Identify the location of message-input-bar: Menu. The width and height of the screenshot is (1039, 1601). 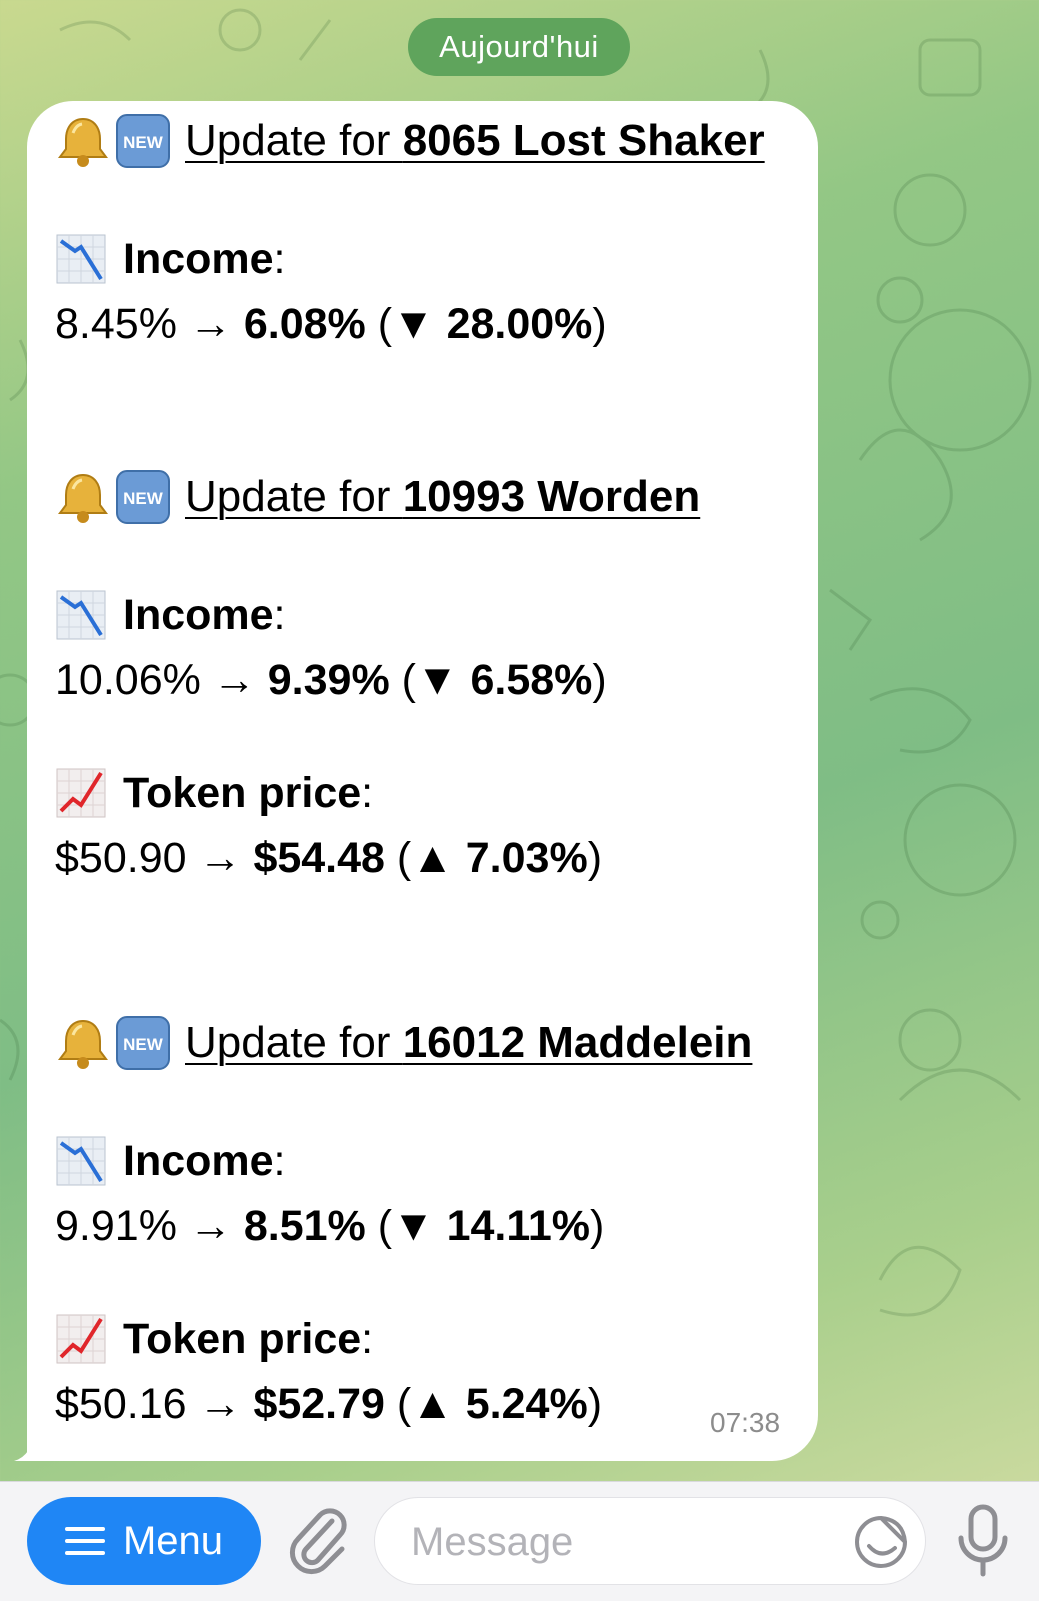
(519, 1541).